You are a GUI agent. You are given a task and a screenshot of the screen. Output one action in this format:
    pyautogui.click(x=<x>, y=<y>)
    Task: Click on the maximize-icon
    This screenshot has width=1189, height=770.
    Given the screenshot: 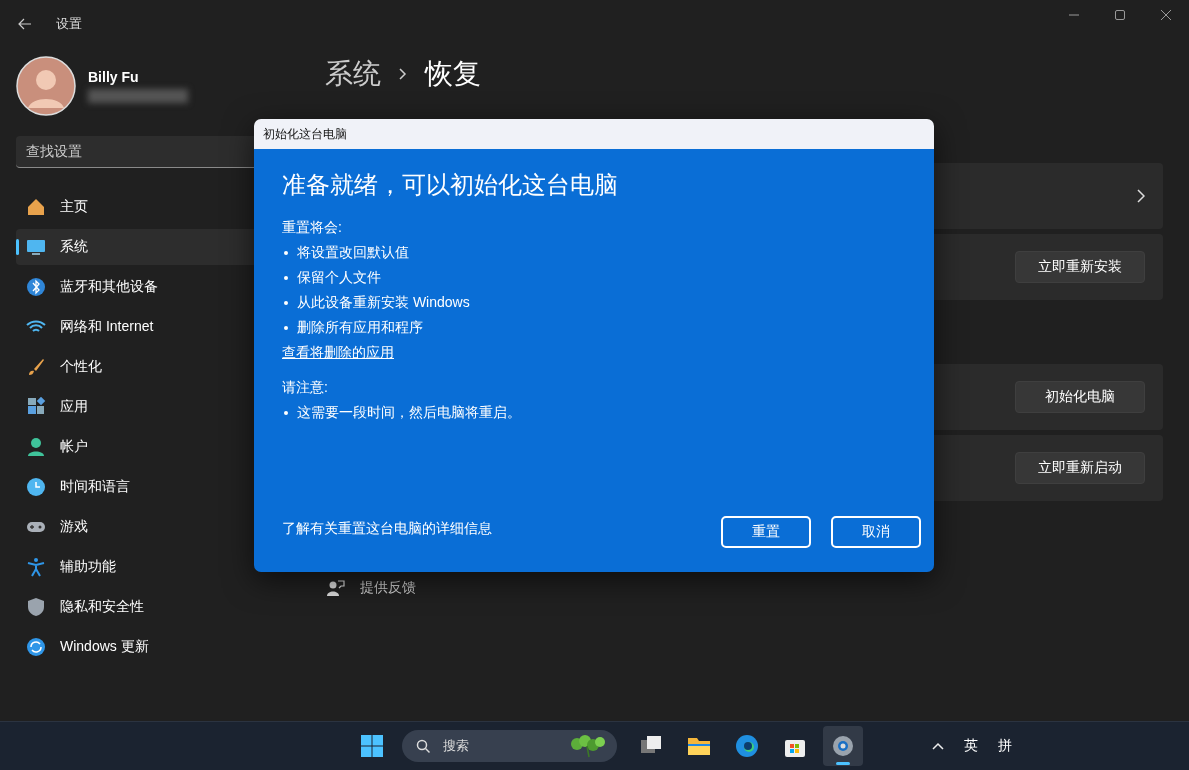 What is the action you would take?
    pyautogui.click(x=1120, y=15)
    